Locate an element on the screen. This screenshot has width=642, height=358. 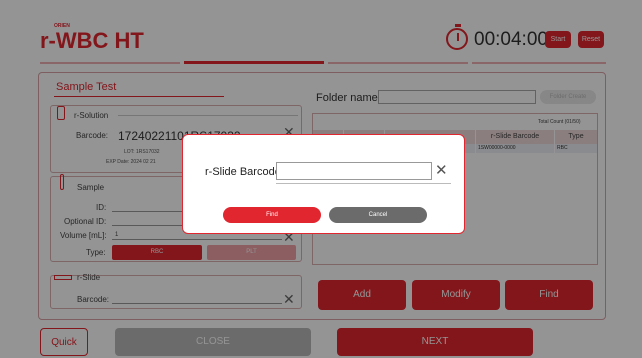
dialog-find-button: Find is located at coordinates (272, 215).